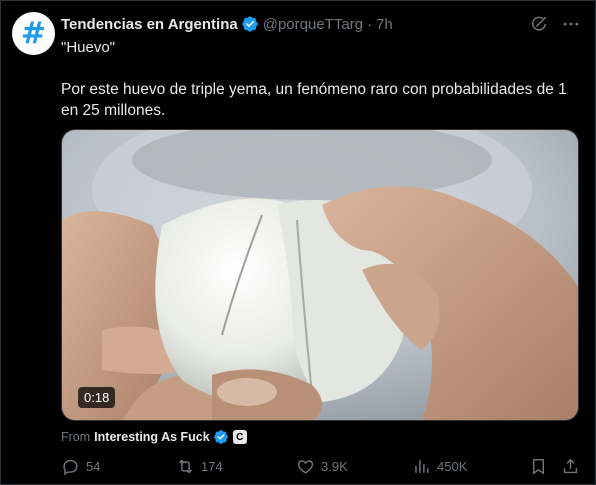  I want to click on grok-icon, so click(539, 24).